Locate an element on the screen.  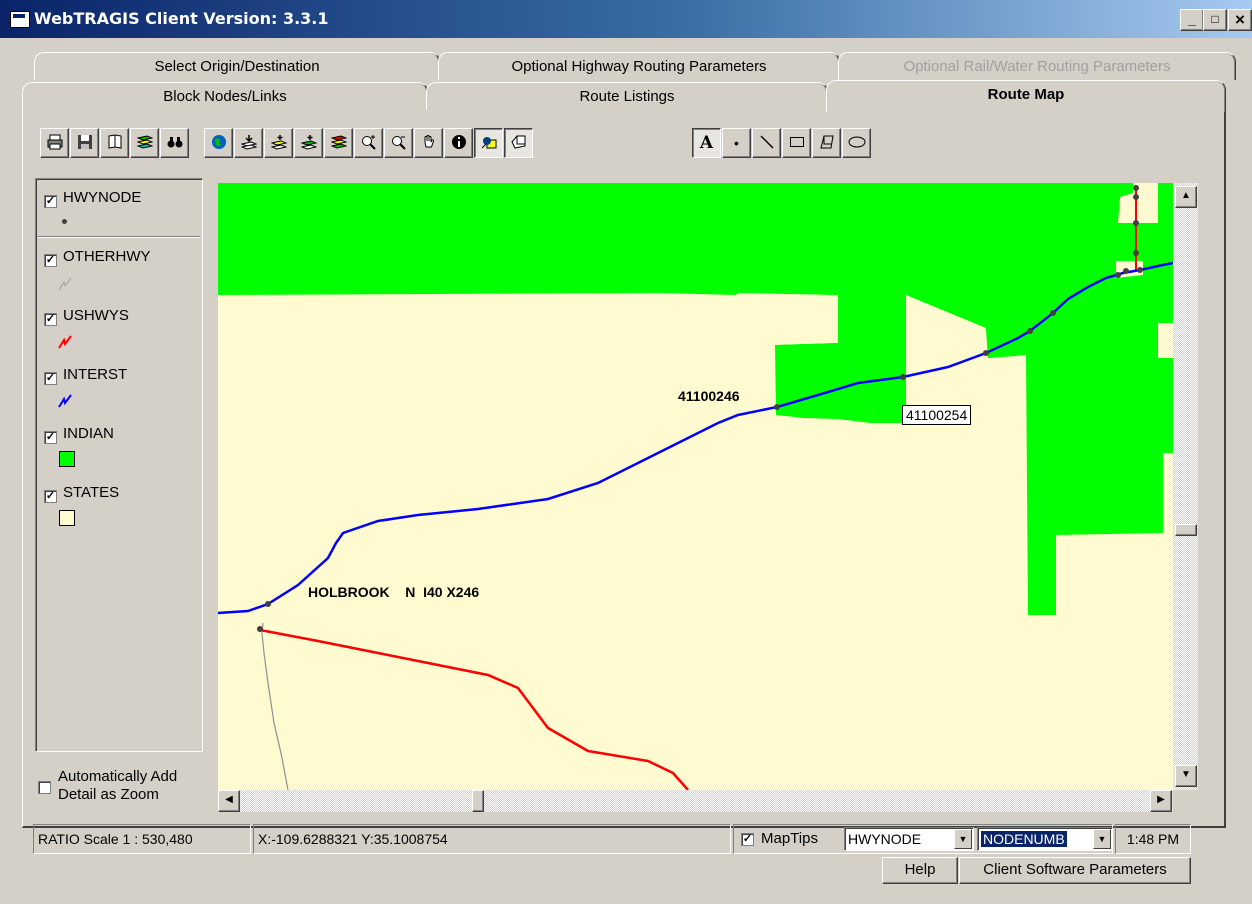
indian-symbol is located at coordinates (67, 459).